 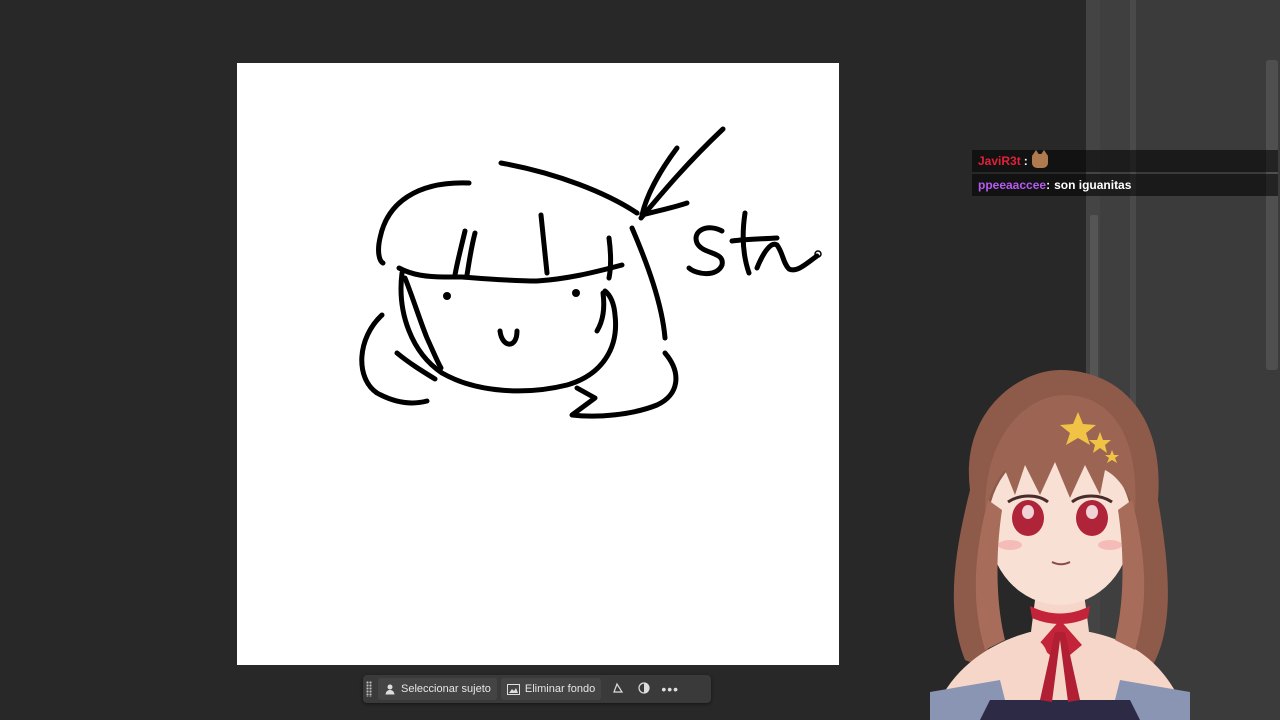 What do you see at coordinates (513, 689) in the screenshot?
I see `image-icon` at bounding box center [513, 689].